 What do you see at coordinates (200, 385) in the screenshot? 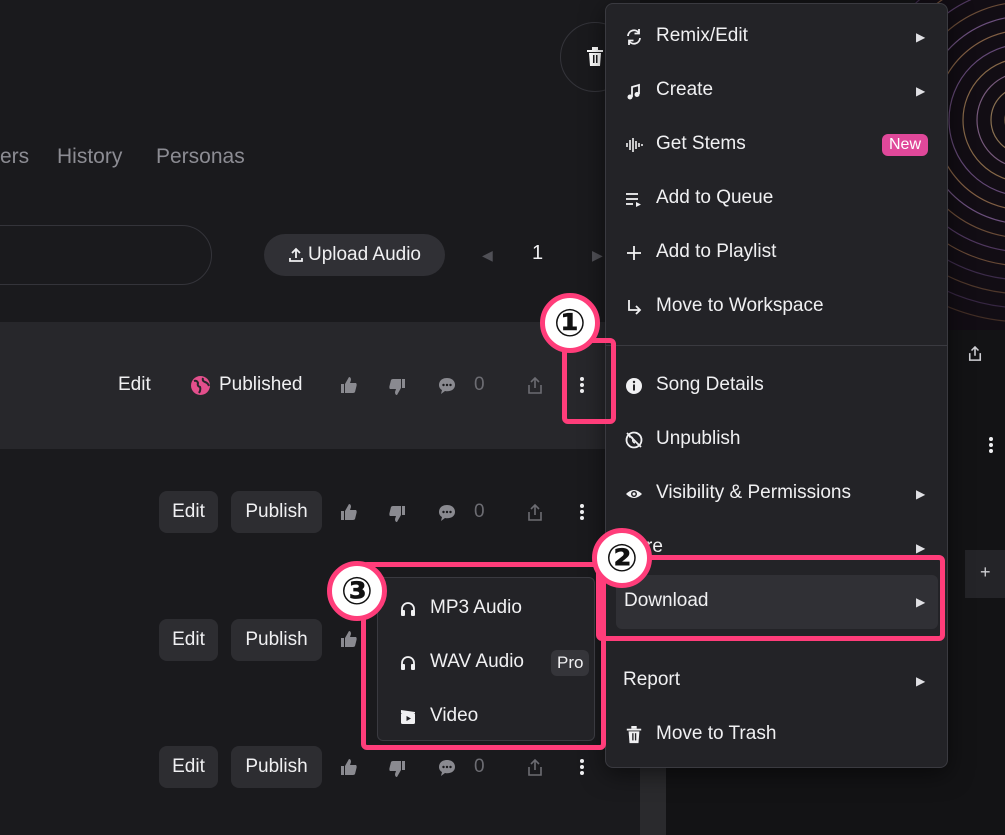
I see `globe-icon` at bounding box center [200, 385].